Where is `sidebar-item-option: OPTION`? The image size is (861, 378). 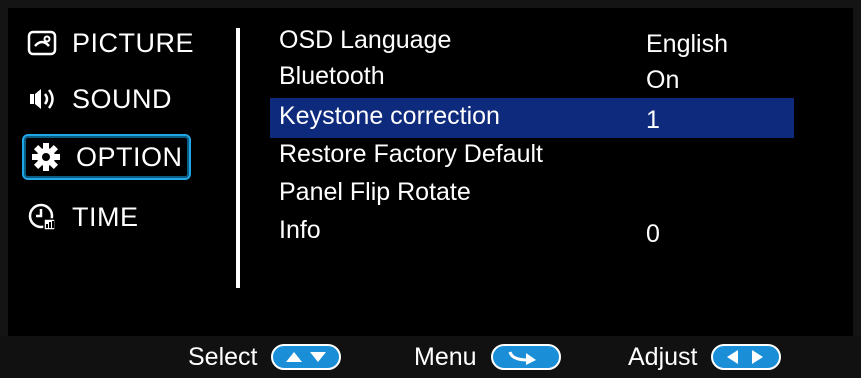 sidebar-item-option: OPTION is located at coordinates (106, 157).